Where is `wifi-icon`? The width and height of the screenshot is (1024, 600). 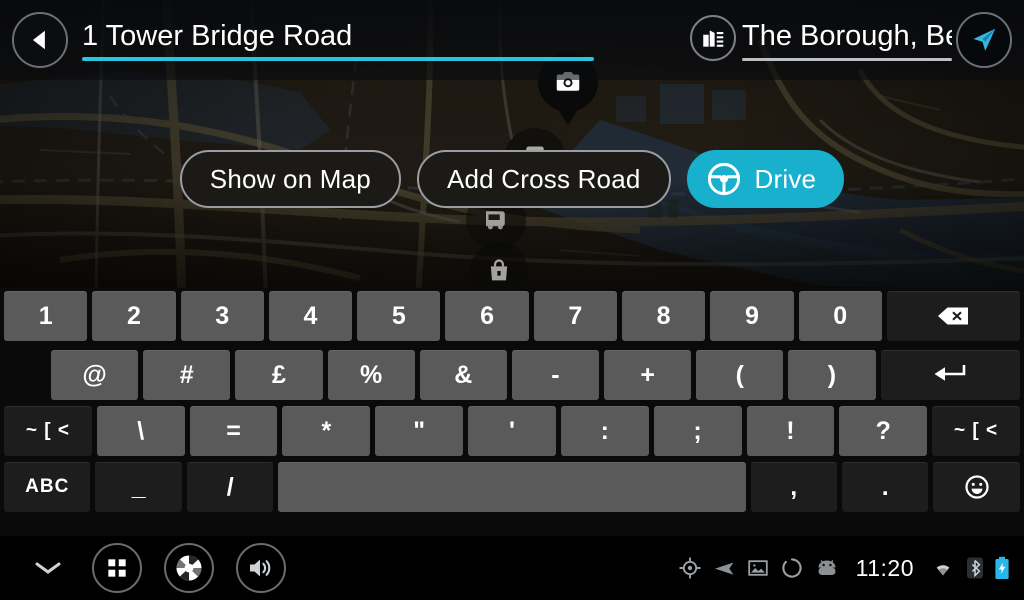 wifi-icon is located at coordinates (943, 570).